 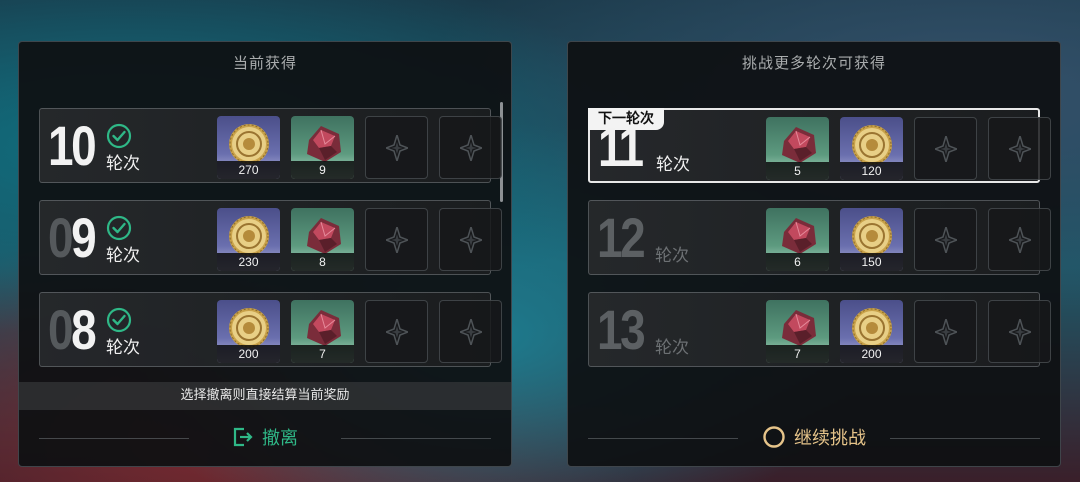 What do you see at coordinates (265, 396) in the screenshot?
I see `retreat-hint: 选择撤离则直接结算当前奖励` at bounding box center [265, 396].